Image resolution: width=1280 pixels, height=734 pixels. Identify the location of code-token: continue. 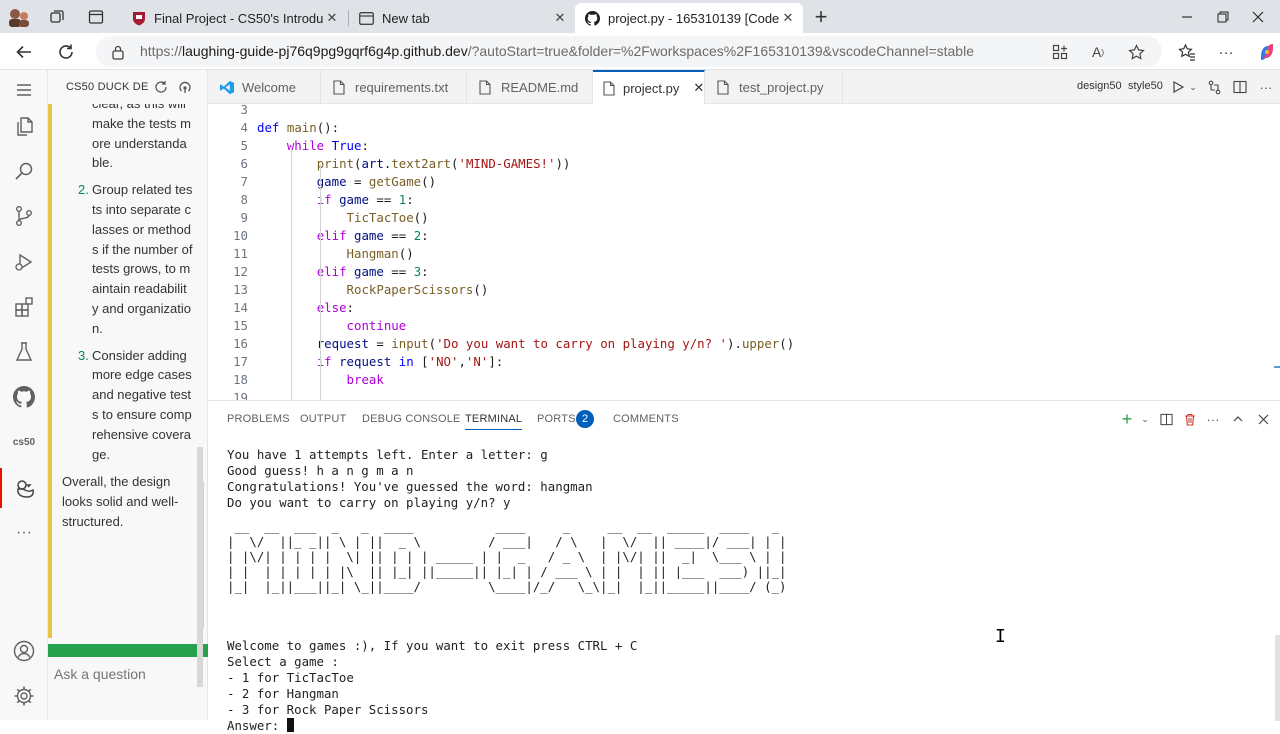
(376, 325).